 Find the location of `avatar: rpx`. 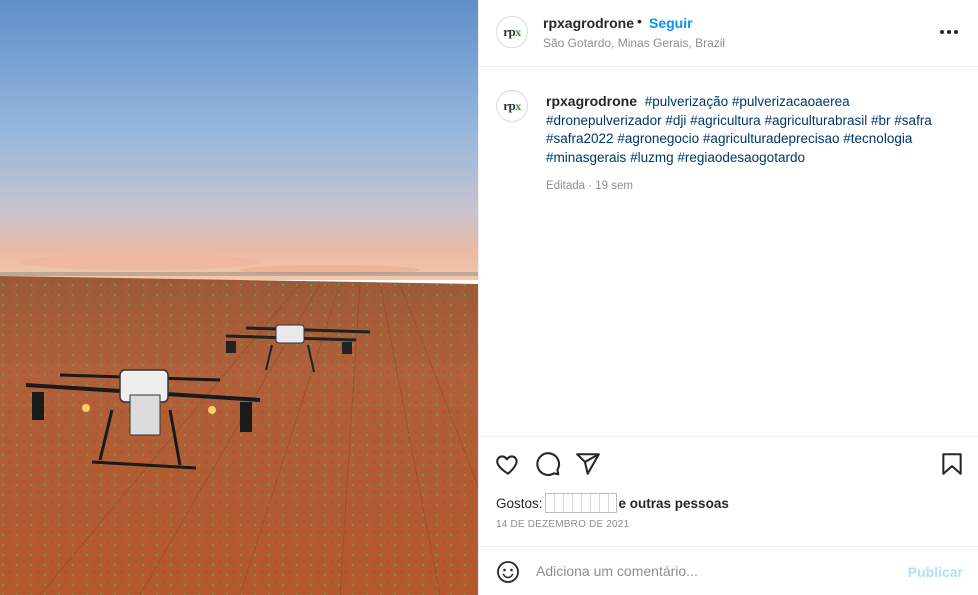

avatar: rpx is located at coordinates (512, 32).